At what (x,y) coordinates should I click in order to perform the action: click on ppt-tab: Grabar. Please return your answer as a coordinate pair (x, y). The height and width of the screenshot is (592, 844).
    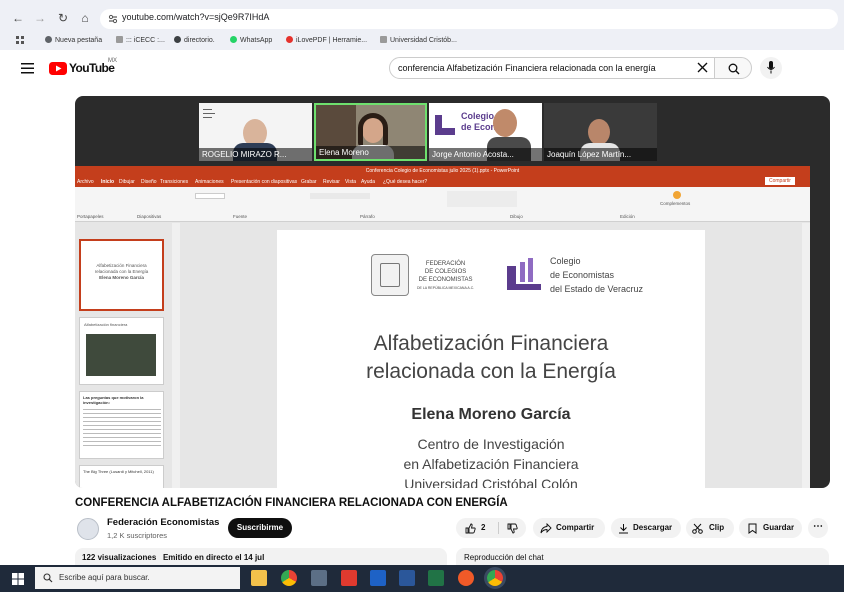
    Looking at the image, I should click on (309, 182).